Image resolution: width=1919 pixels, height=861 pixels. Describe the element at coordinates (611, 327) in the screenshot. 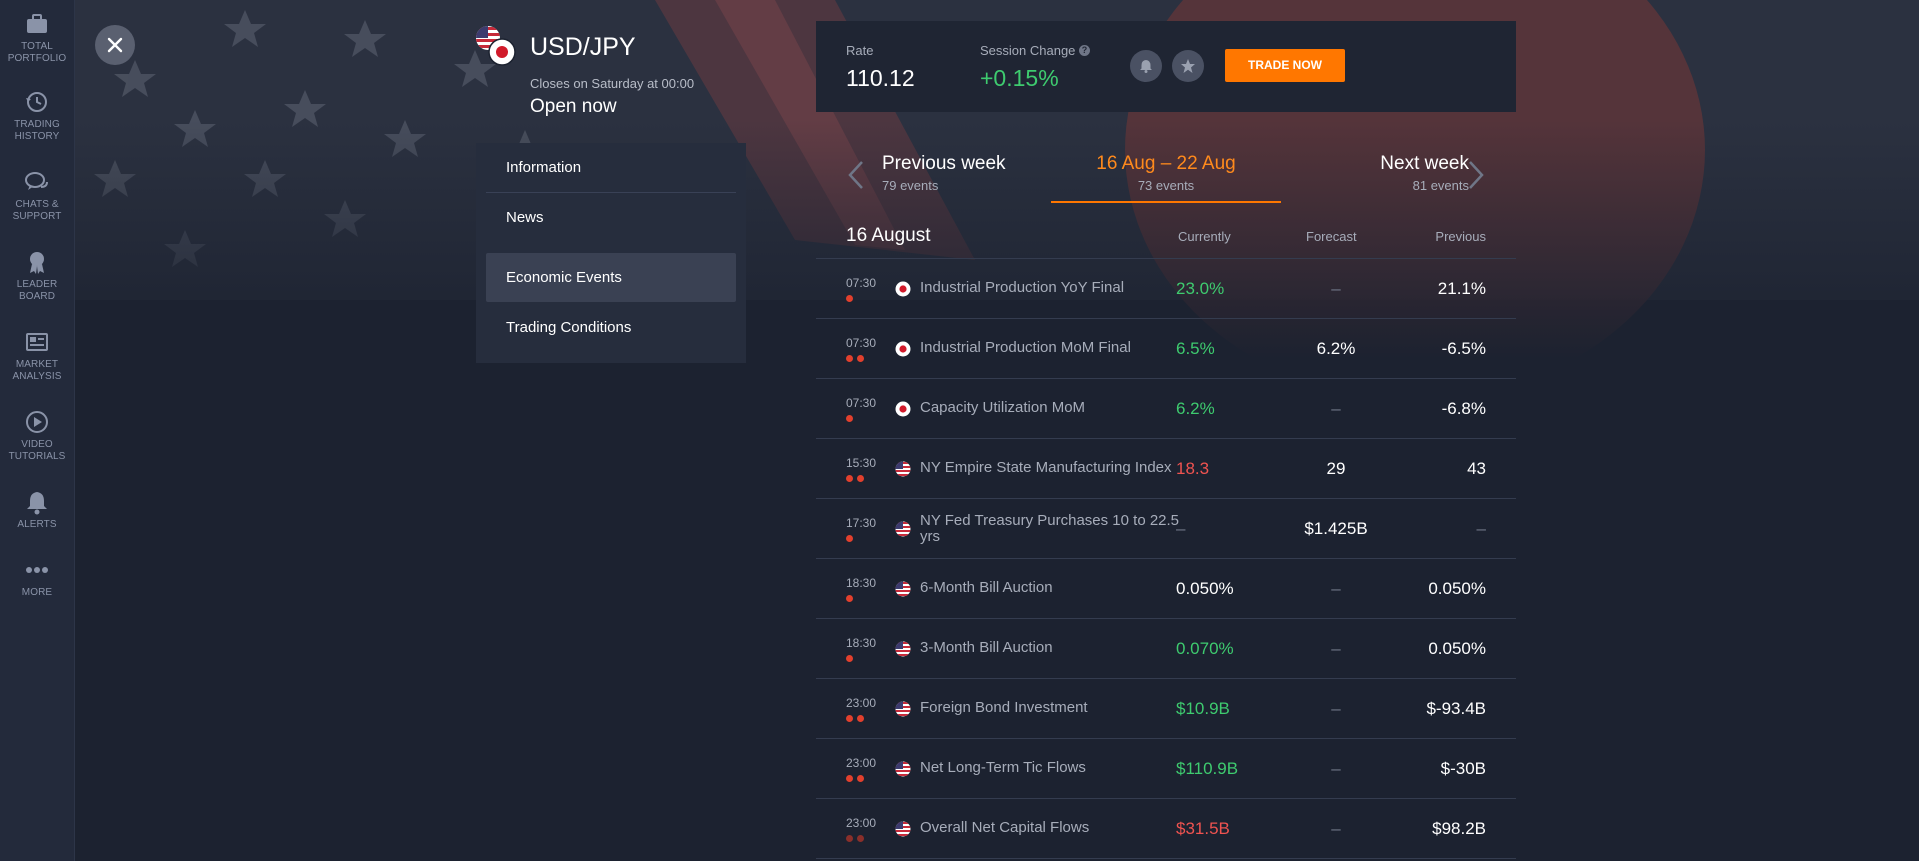

I see `menu-item-trading-conditions: Trading Conditions` at that location.